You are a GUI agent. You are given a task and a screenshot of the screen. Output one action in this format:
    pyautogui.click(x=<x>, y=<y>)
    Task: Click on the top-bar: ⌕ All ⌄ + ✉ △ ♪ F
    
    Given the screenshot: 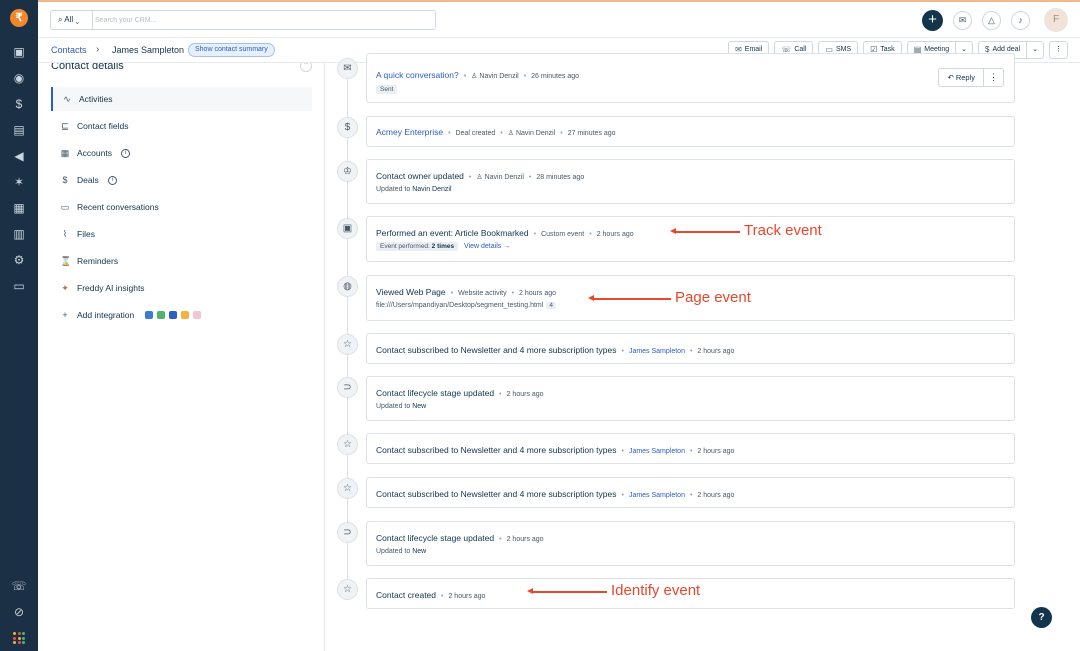 What is the action you would take?
    pyautogui.click(x=559, y=19)
    